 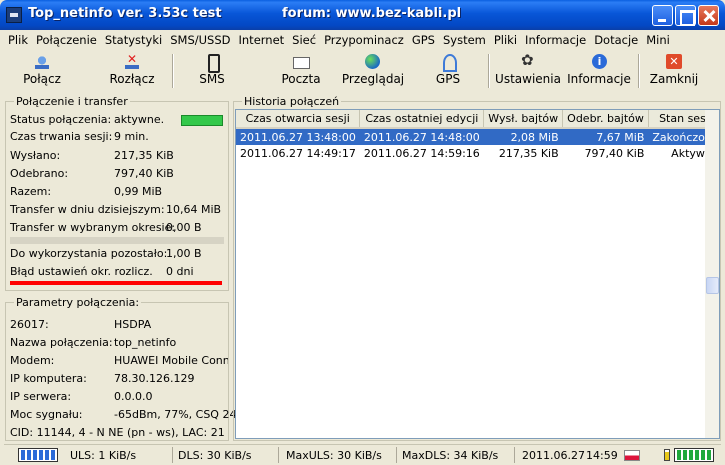 What do you see at coordinates (423, 40) in the screenshot?
I see `menu-gps: GPS` at bounding box center [423, 40].